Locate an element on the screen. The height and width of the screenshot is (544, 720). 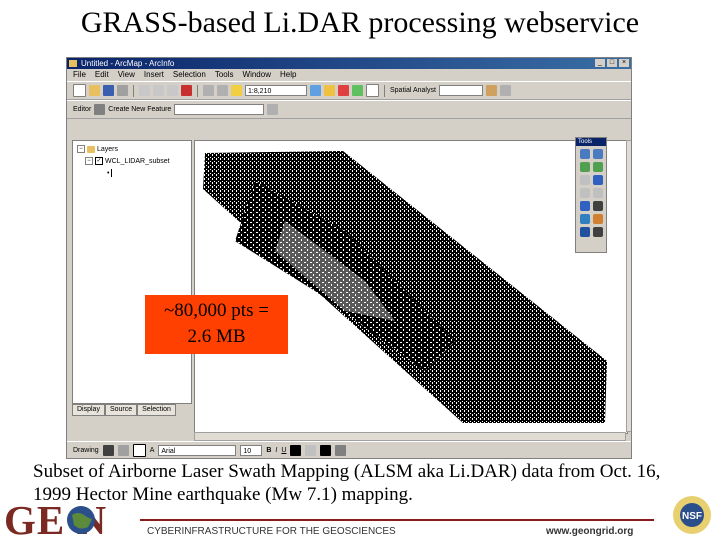
toc-layer-row: − ✓ WCL_LIDAR_subset is located at coordinates (127, 161).